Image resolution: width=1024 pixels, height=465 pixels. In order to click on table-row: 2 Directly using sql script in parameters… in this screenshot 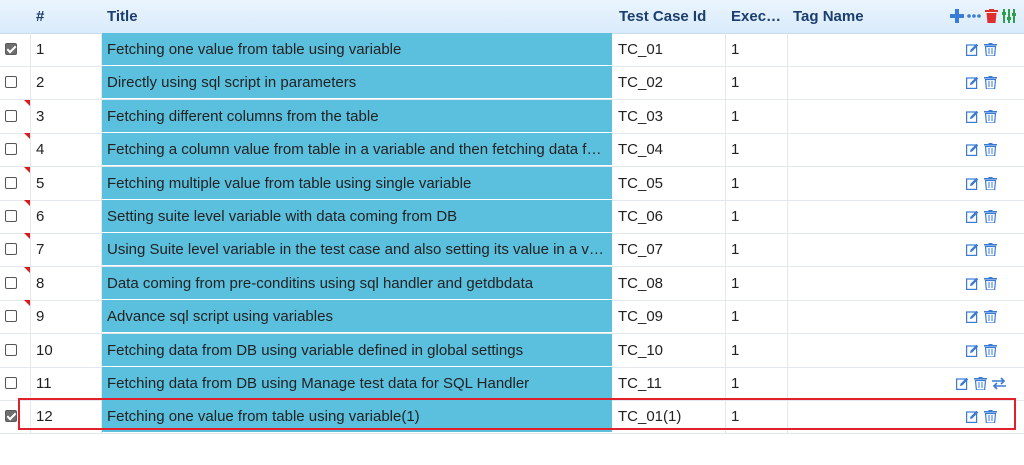, I will do `click(512, 83)`.